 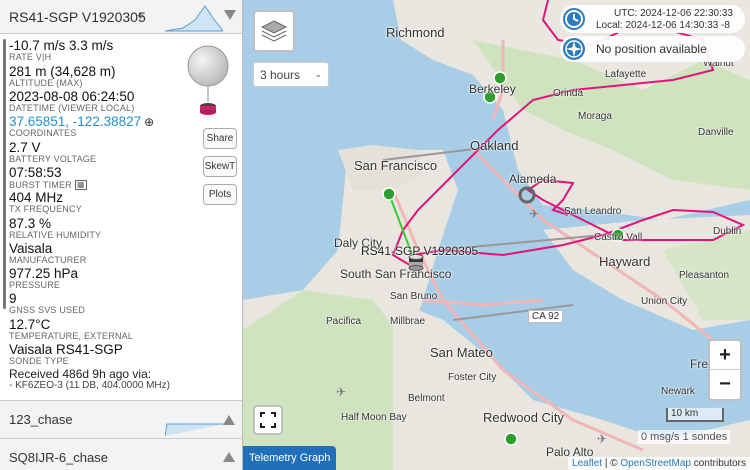 What do you see at coordinates (62, 71) in the screenshot?
I see `altitude-value: 281 m (34,628 m)` at bounding box center [62, 71].